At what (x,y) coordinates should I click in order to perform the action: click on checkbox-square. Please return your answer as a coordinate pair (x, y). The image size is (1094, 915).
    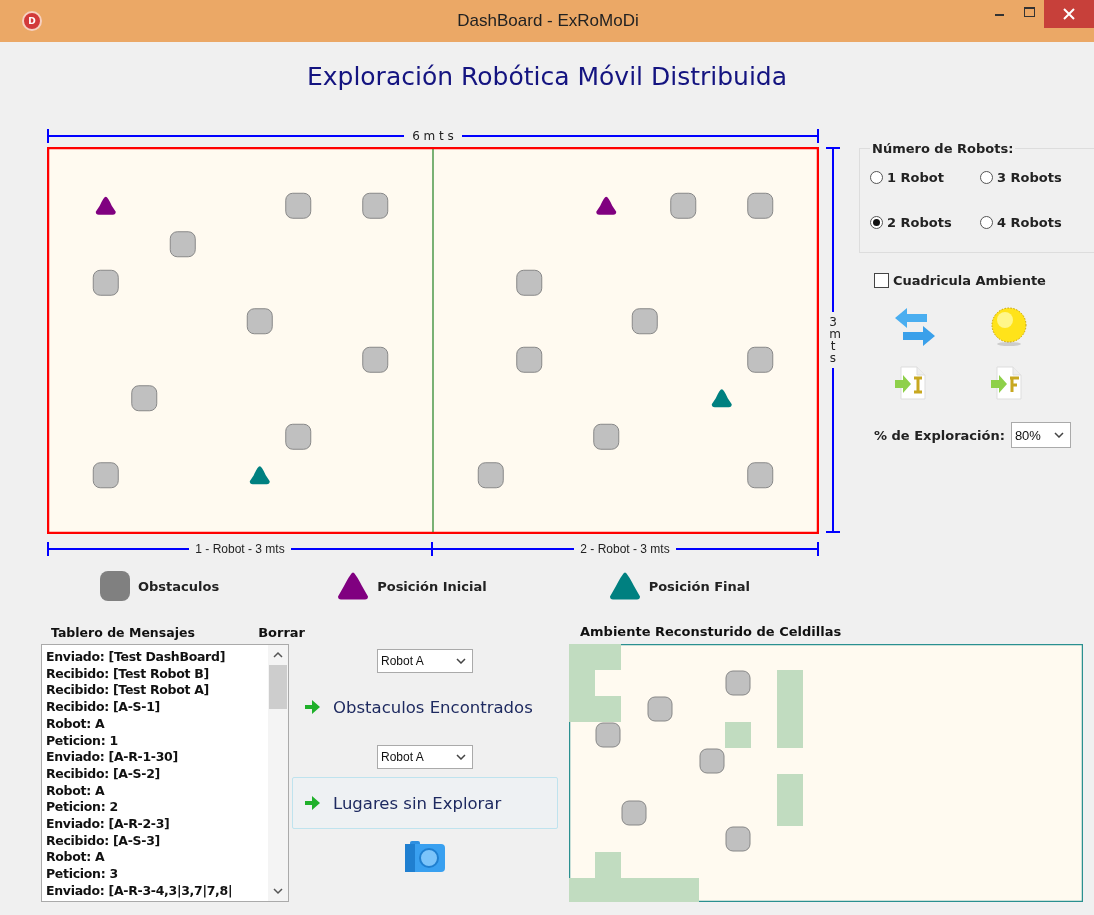
    Looking at the image, I should click on (881, 280).